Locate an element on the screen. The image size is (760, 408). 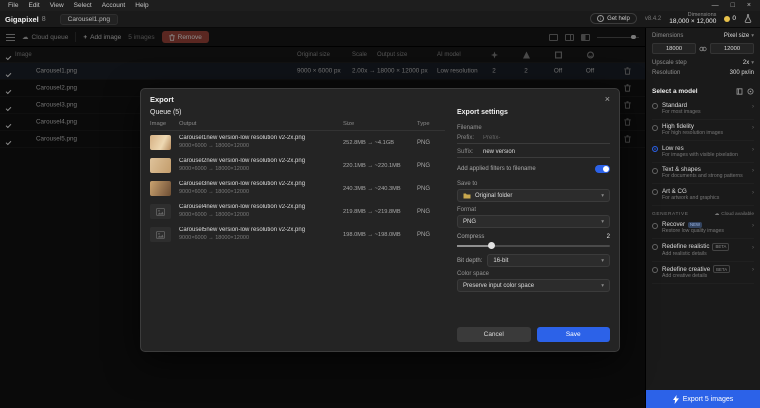
lightning-icon is located at coordinates (675, 399).